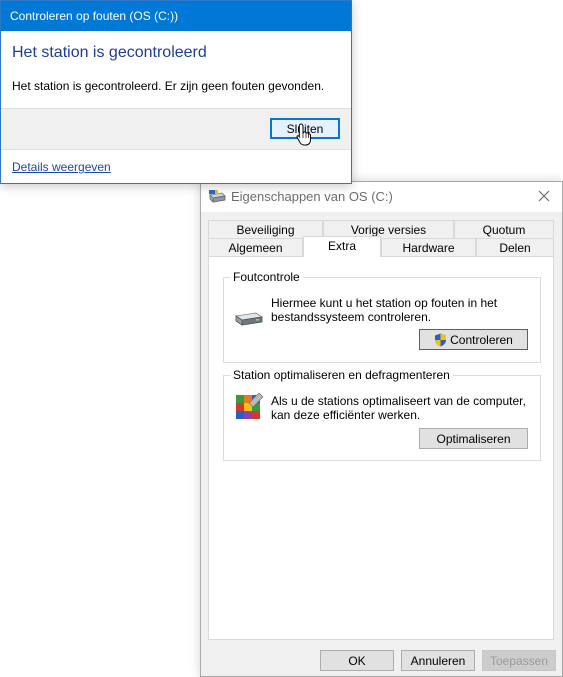 The width and height of the screenshot is (563, 677). I want to click on optimize-button: Optimaliseren, so click(473, 438).